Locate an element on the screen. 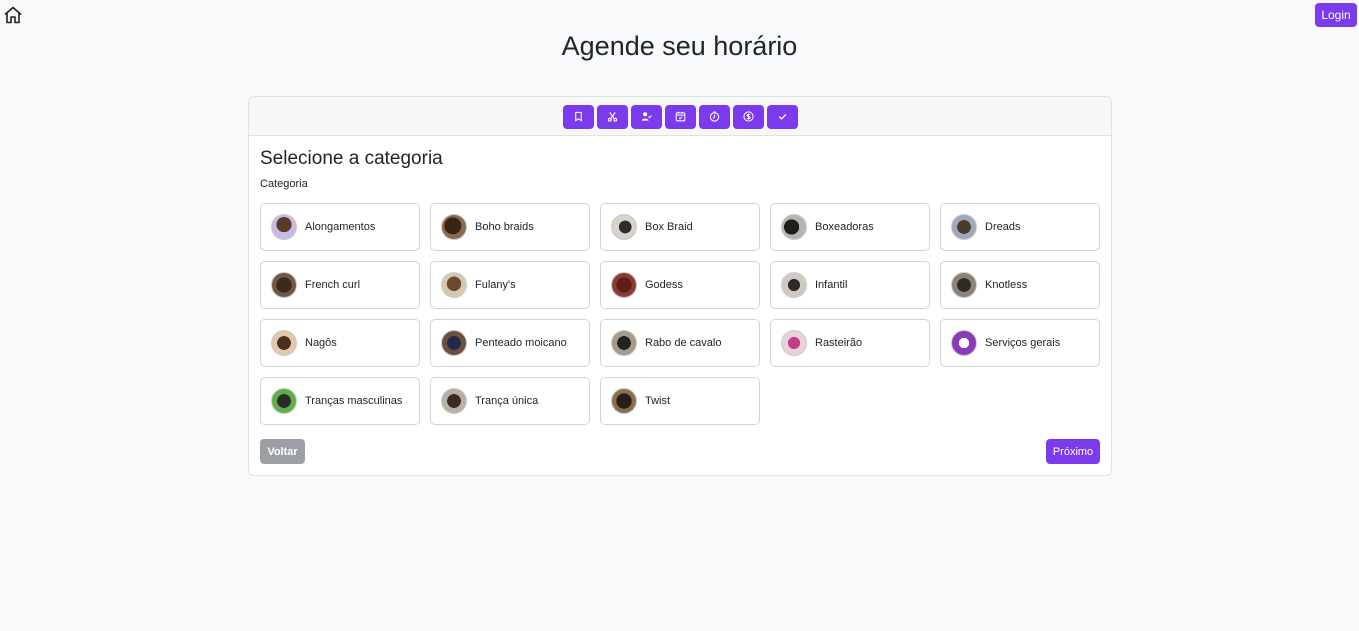 The width and height of the screenshot is (1359, 631). category-option: Knotless is located at coordinates (1020, 285).